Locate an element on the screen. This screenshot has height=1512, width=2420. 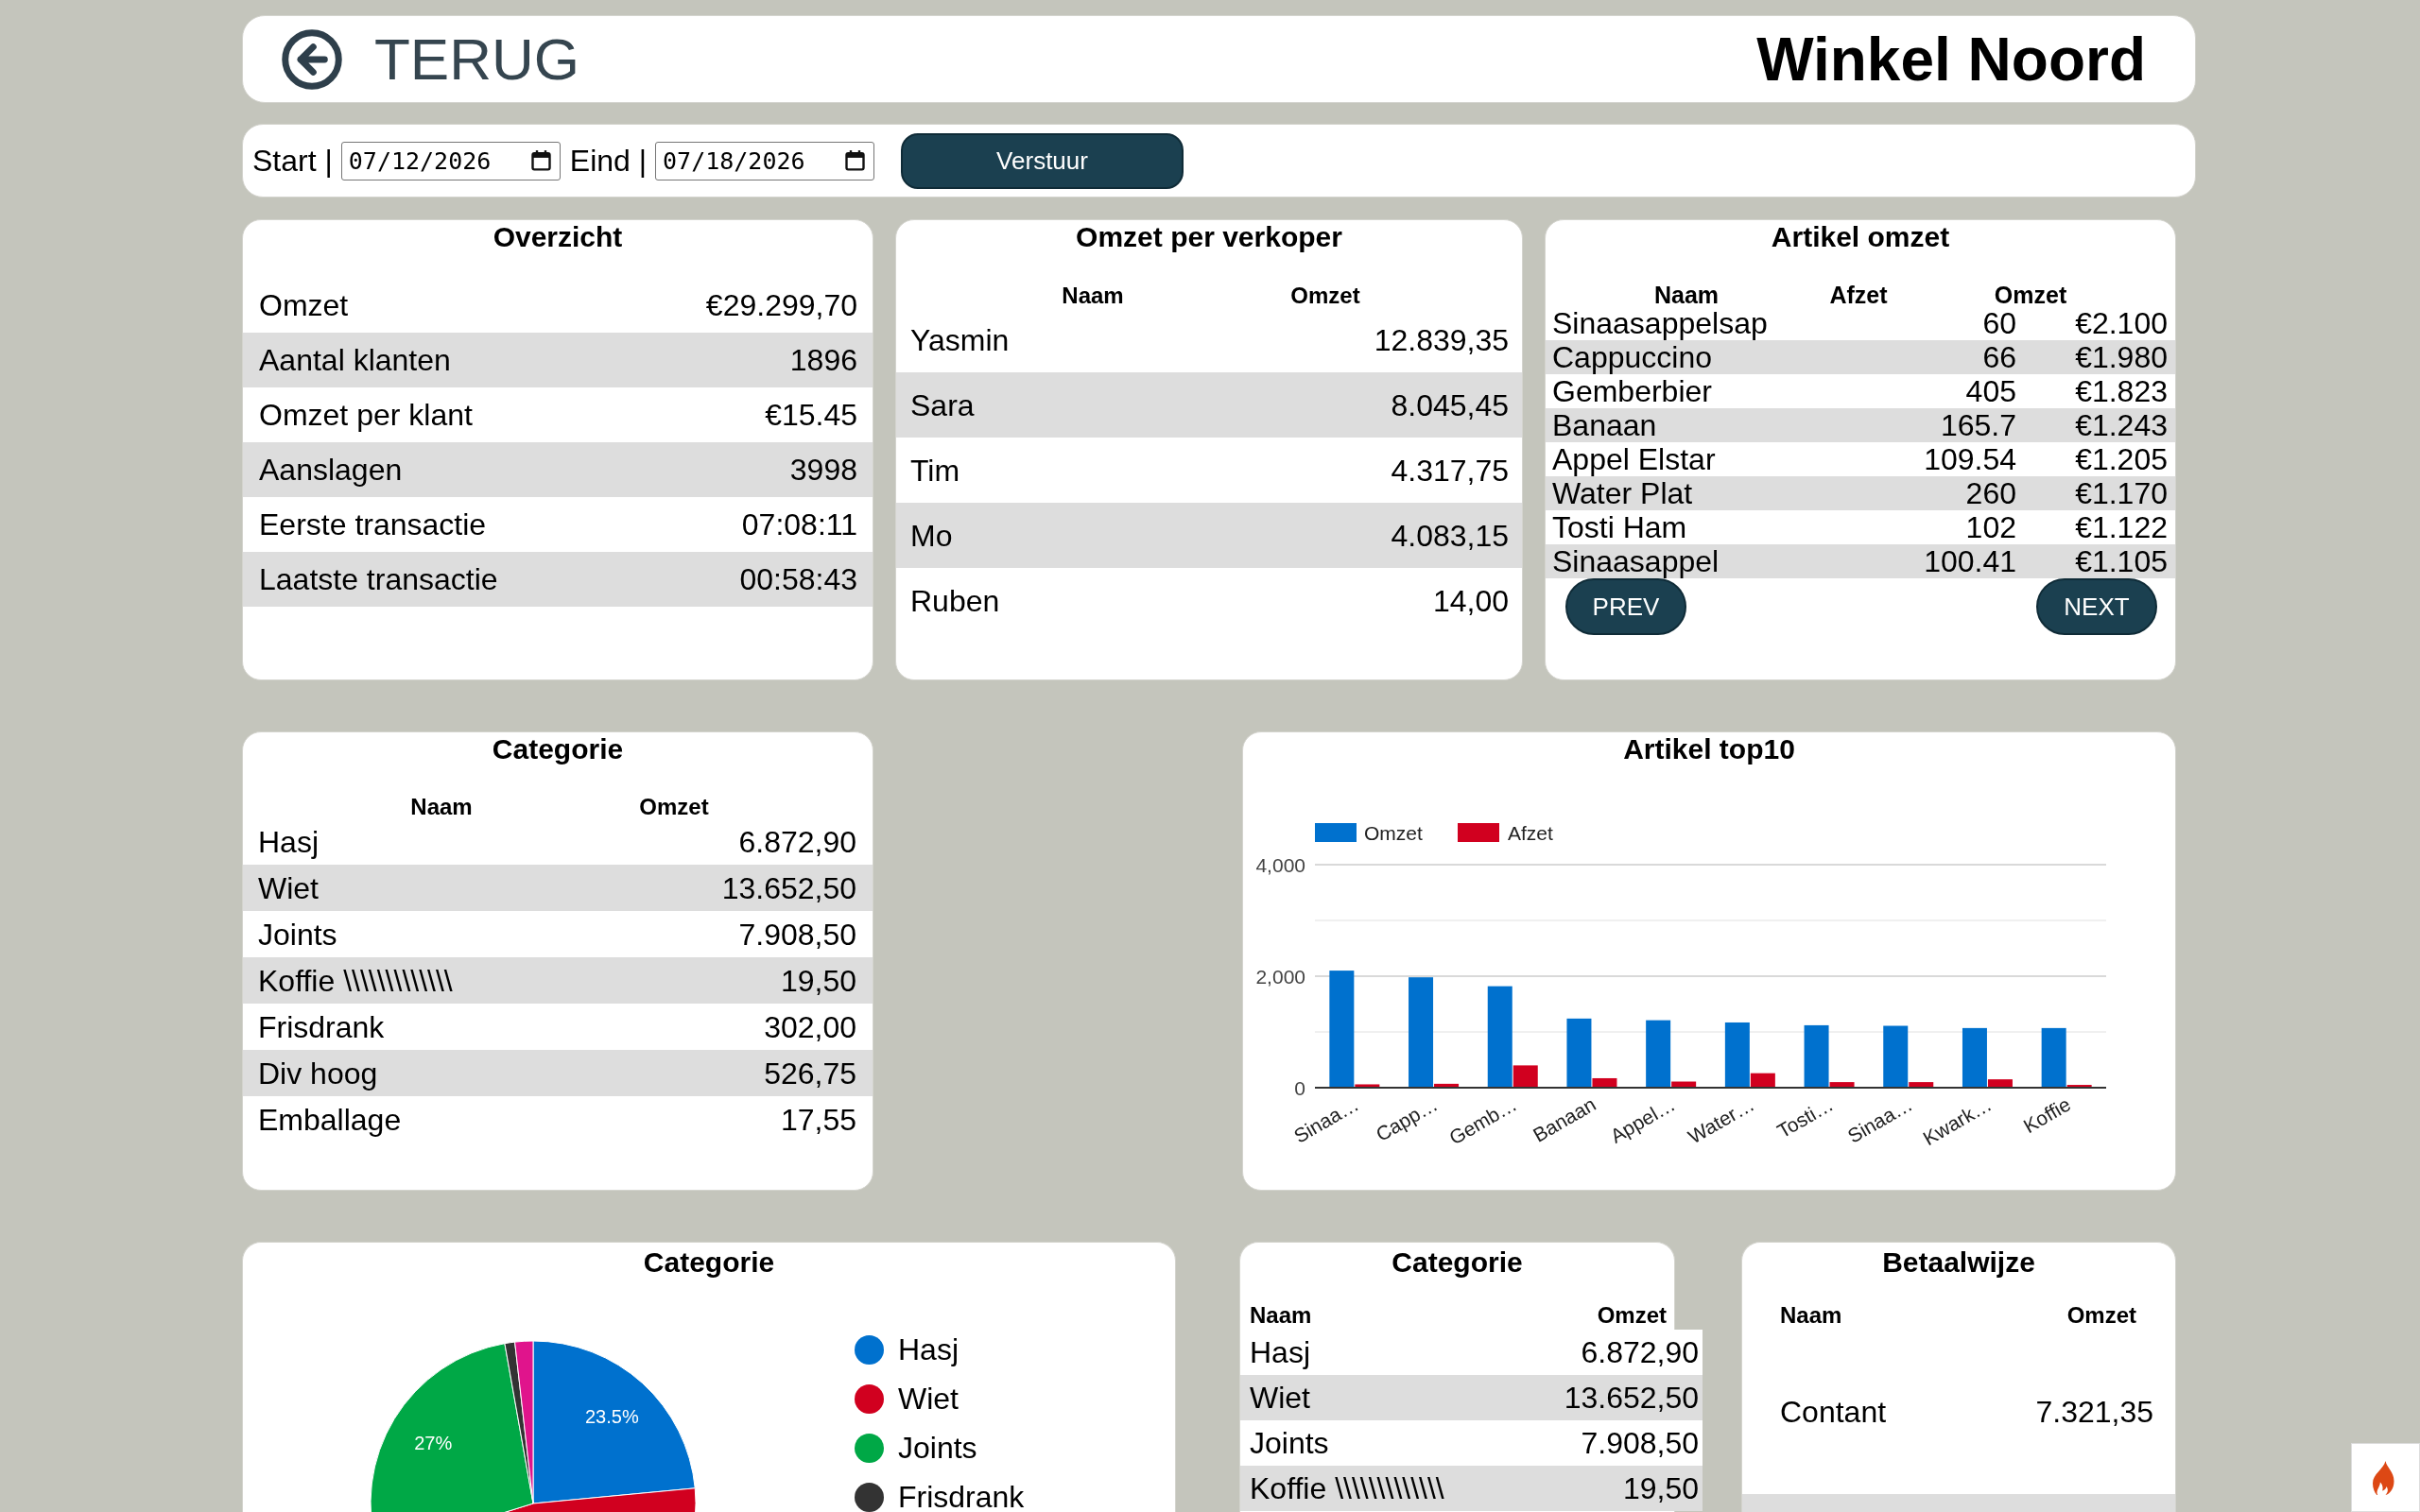
table-cell-text: Joints is located at coordinates (1289, 1443).